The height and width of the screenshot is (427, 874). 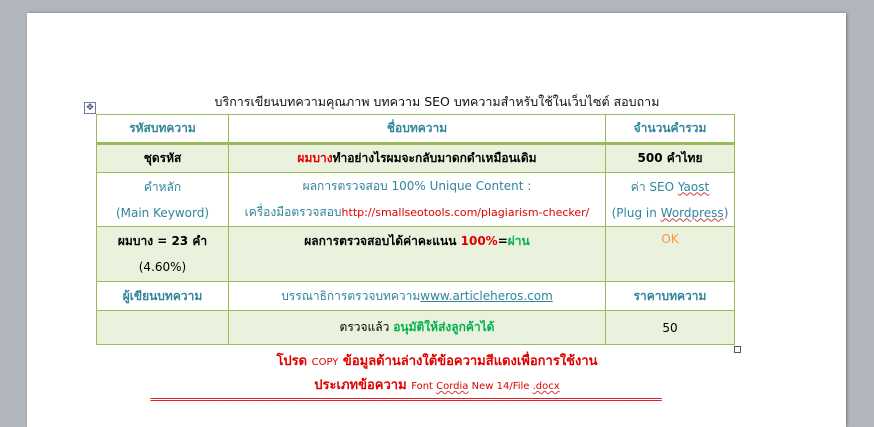 I want to click on table-row: ตรวจแล้ว อนุมัติให้ส่งลูกค้าได้ 50, so click(x=415, y=327).